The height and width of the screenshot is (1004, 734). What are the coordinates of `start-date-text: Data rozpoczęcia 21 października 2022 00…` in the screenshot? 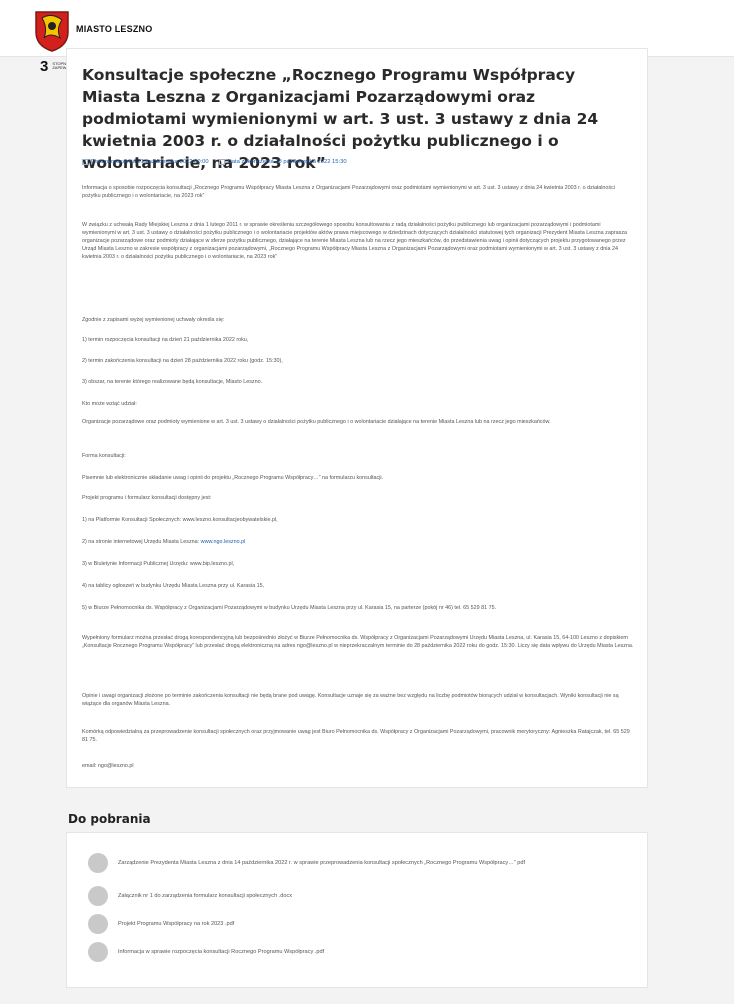 It's located at (150, 162).